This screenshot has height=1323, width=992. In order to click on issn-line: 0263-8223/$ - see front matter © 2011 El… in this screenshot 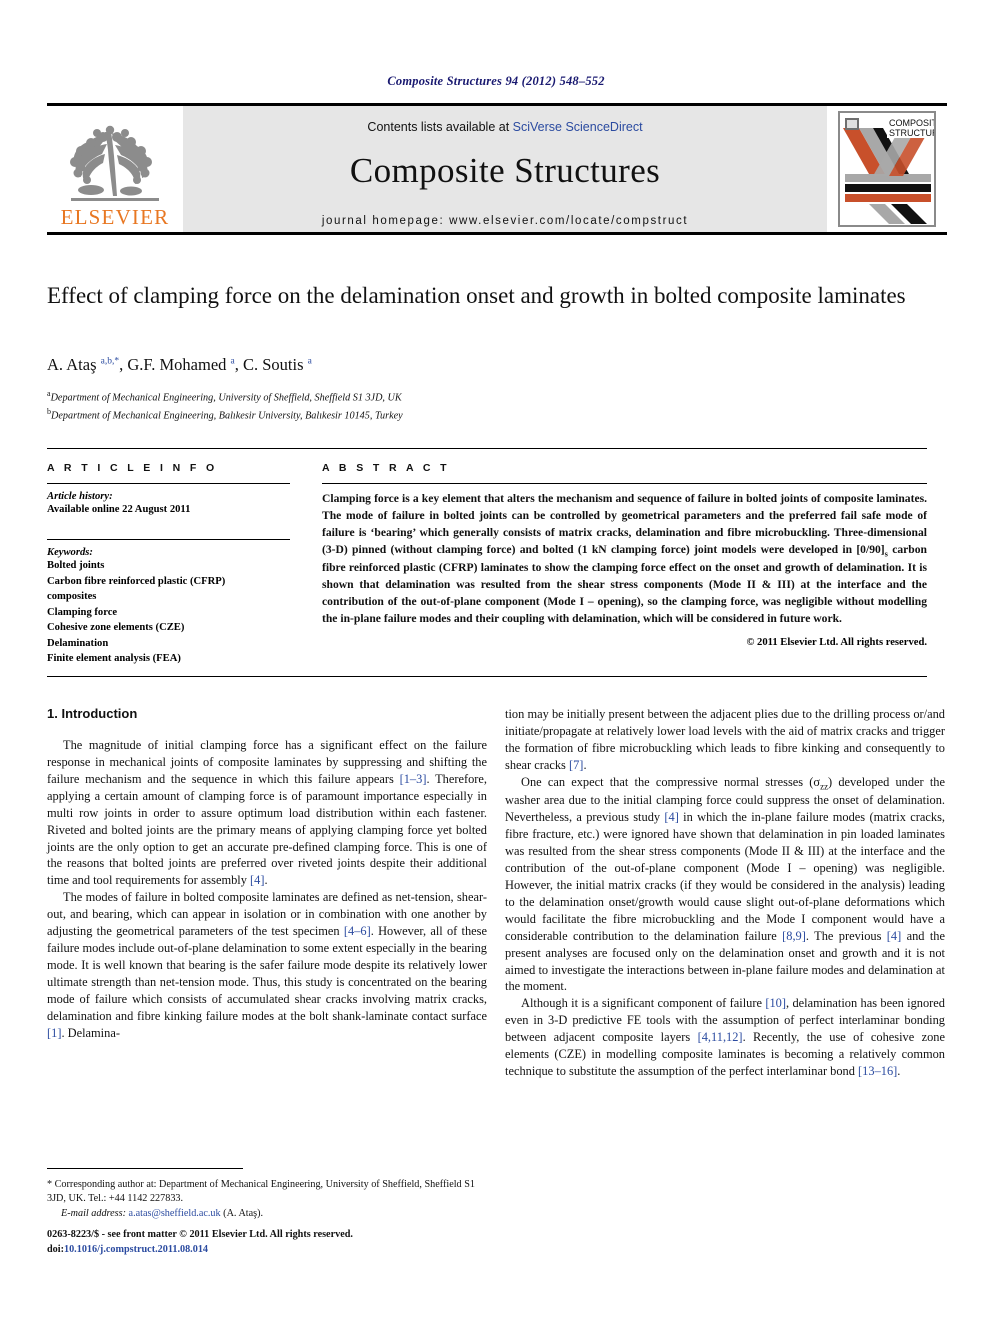, I will do `click(200, 1234)`.